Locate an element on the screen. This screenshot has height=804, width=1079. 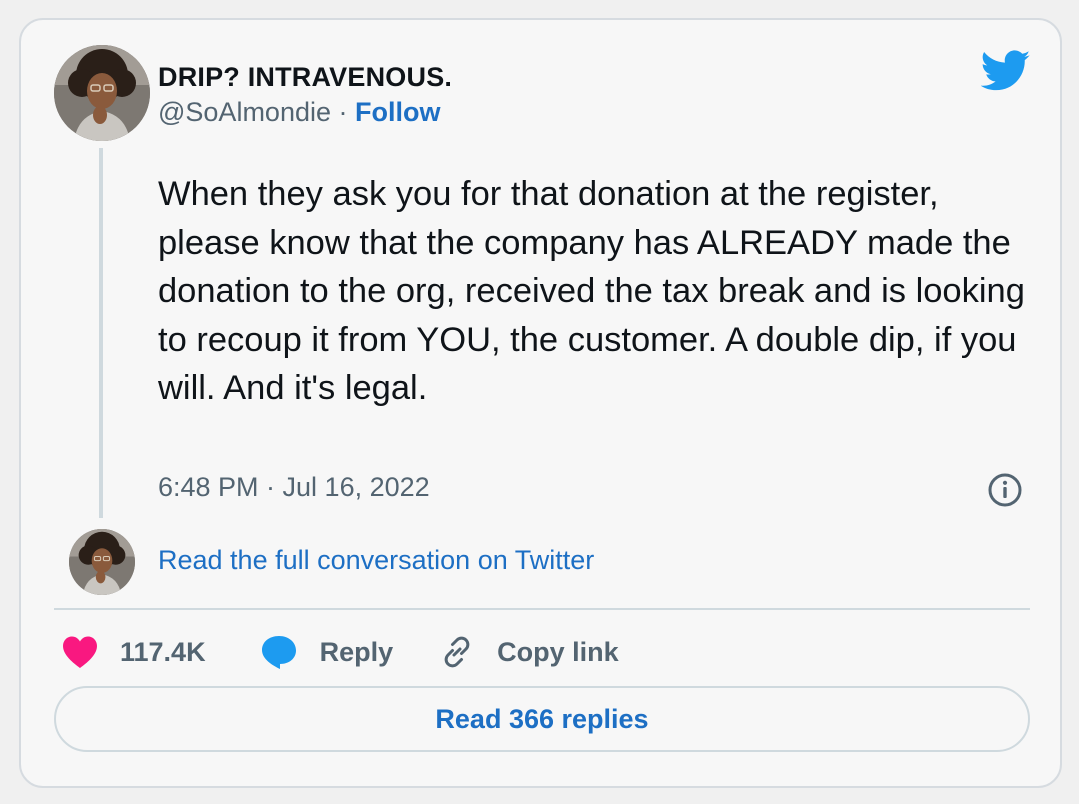
like-button: 117.4K is located at coordinates (133, 652).